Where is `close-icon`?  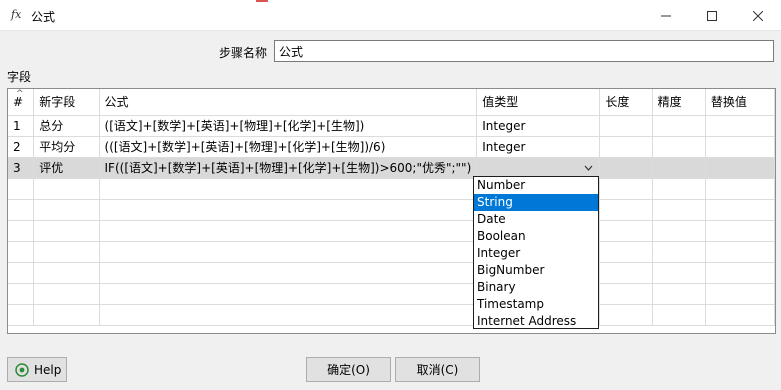
close-icon is located at coordinates (758, 15).